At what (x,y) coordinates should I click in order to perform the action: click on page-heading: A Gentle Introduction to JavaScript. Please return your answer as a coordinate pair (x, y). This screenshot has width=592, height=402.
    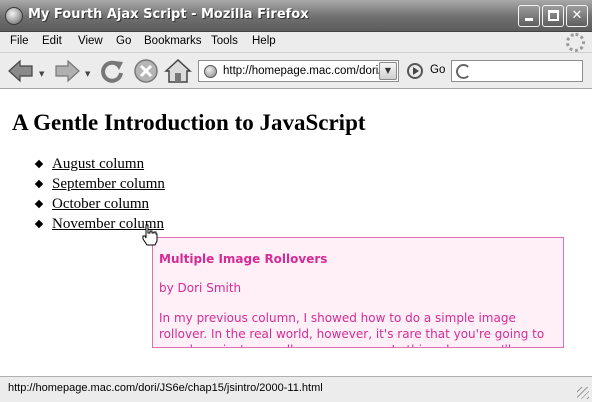
    Looking at the image, I should click on (189, 122).